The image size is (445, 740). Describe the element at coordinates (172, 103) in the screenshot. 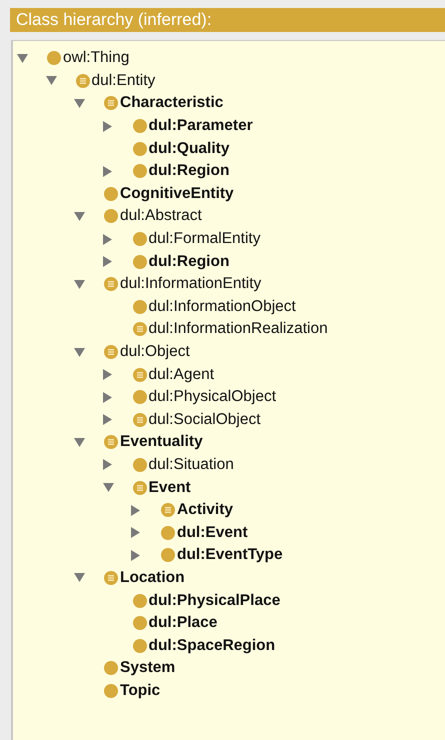

I see `tree-item: Characteristic` at that location.